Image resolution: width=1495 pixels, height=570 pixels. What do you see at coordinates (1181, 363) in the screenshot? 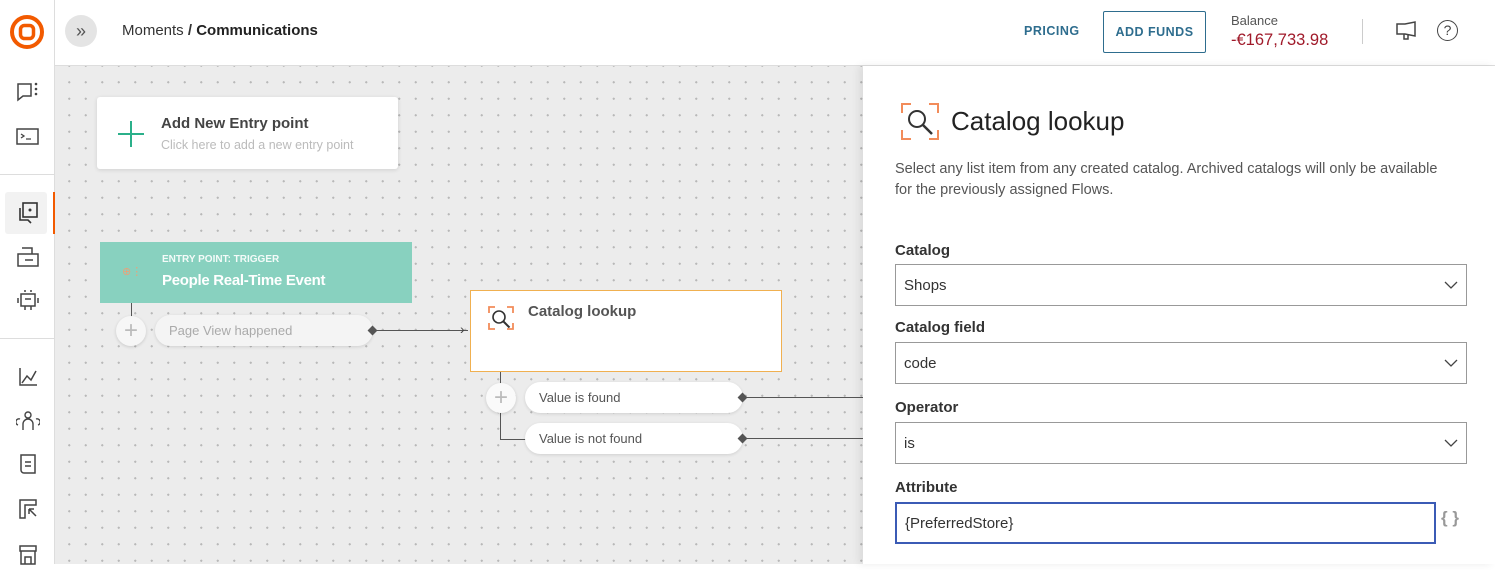
I see `catalog-field-select: code` at bounding box center [1181, 363].